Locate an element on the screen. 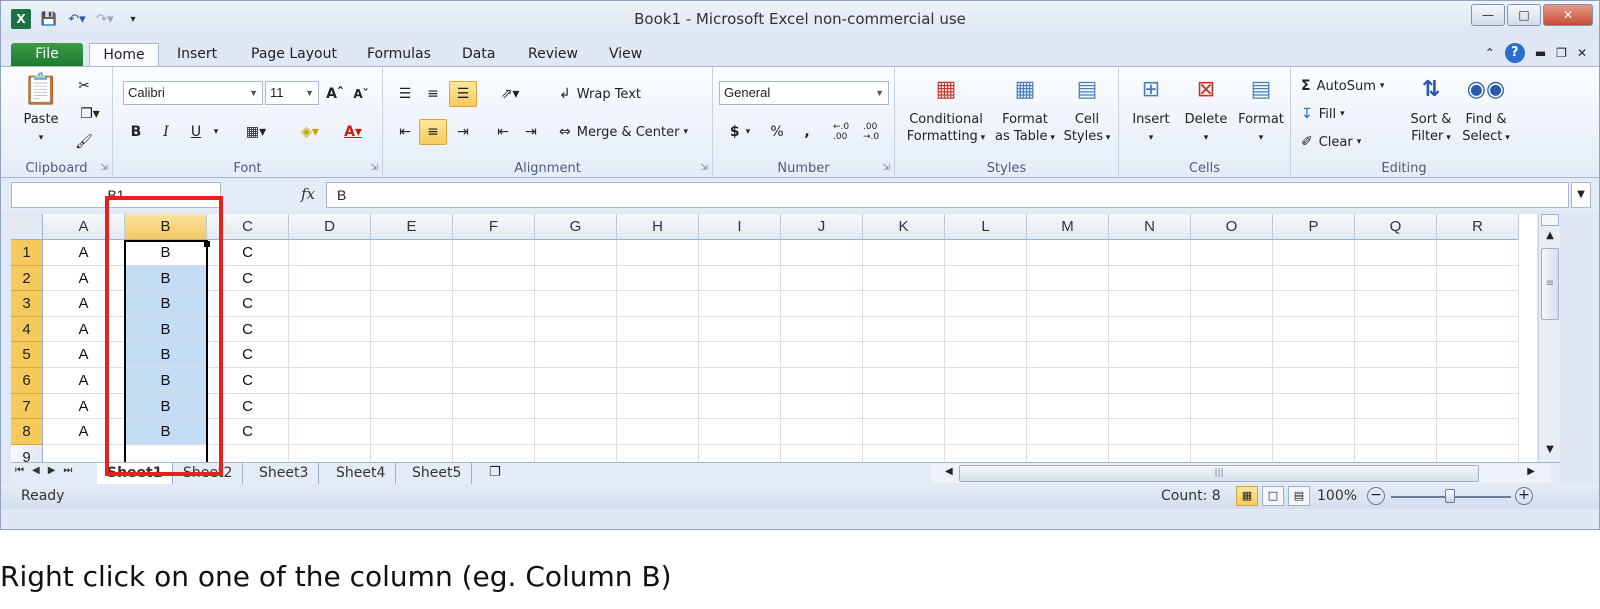 The width and height of the screenshot is (1600, 609). cell-l2 is located at coordinates (986, 278).